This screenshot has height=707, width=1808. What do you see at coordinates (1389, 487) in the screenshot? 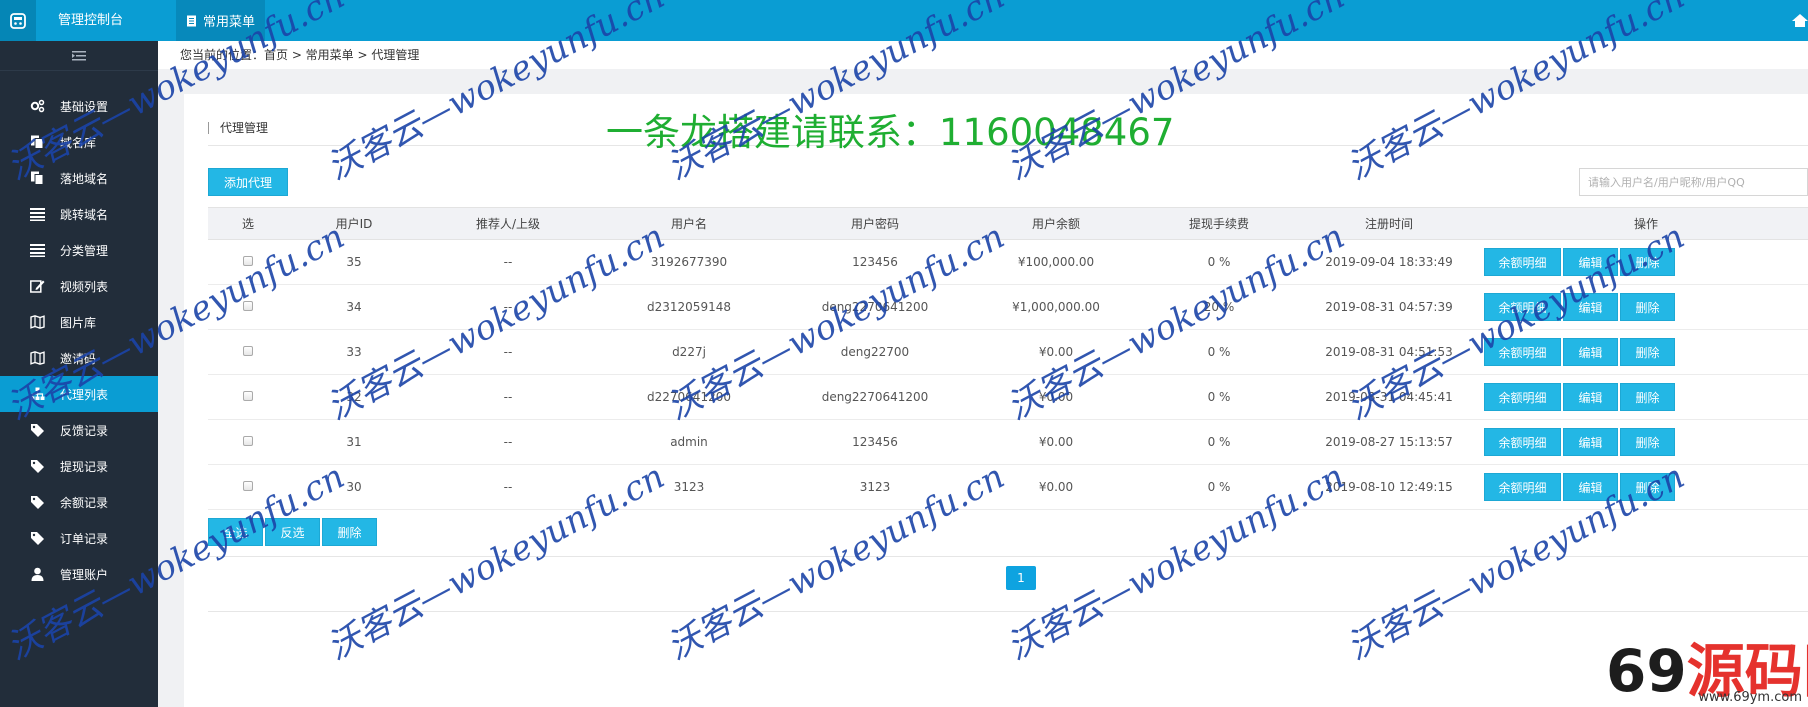
I see `cell-registered: 2019-08-10 12:49:15` at bounding box center [1389, 487].